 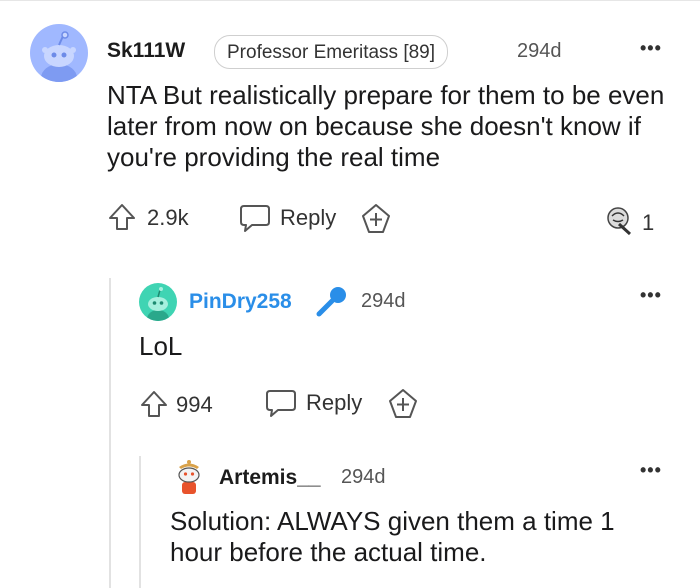 I want to click on comment-body: LoL, so click(x=161, y=346).